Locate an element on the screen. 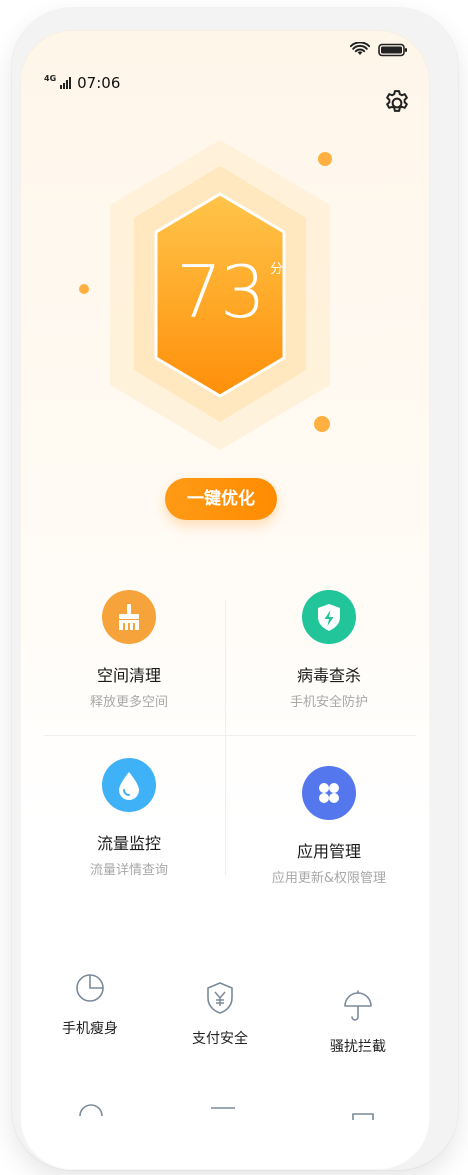 Image resolution: width=468 pixels, height=1175 pixels. tool-label: 骚扰拦截 is located at coordinates (358, 1047).